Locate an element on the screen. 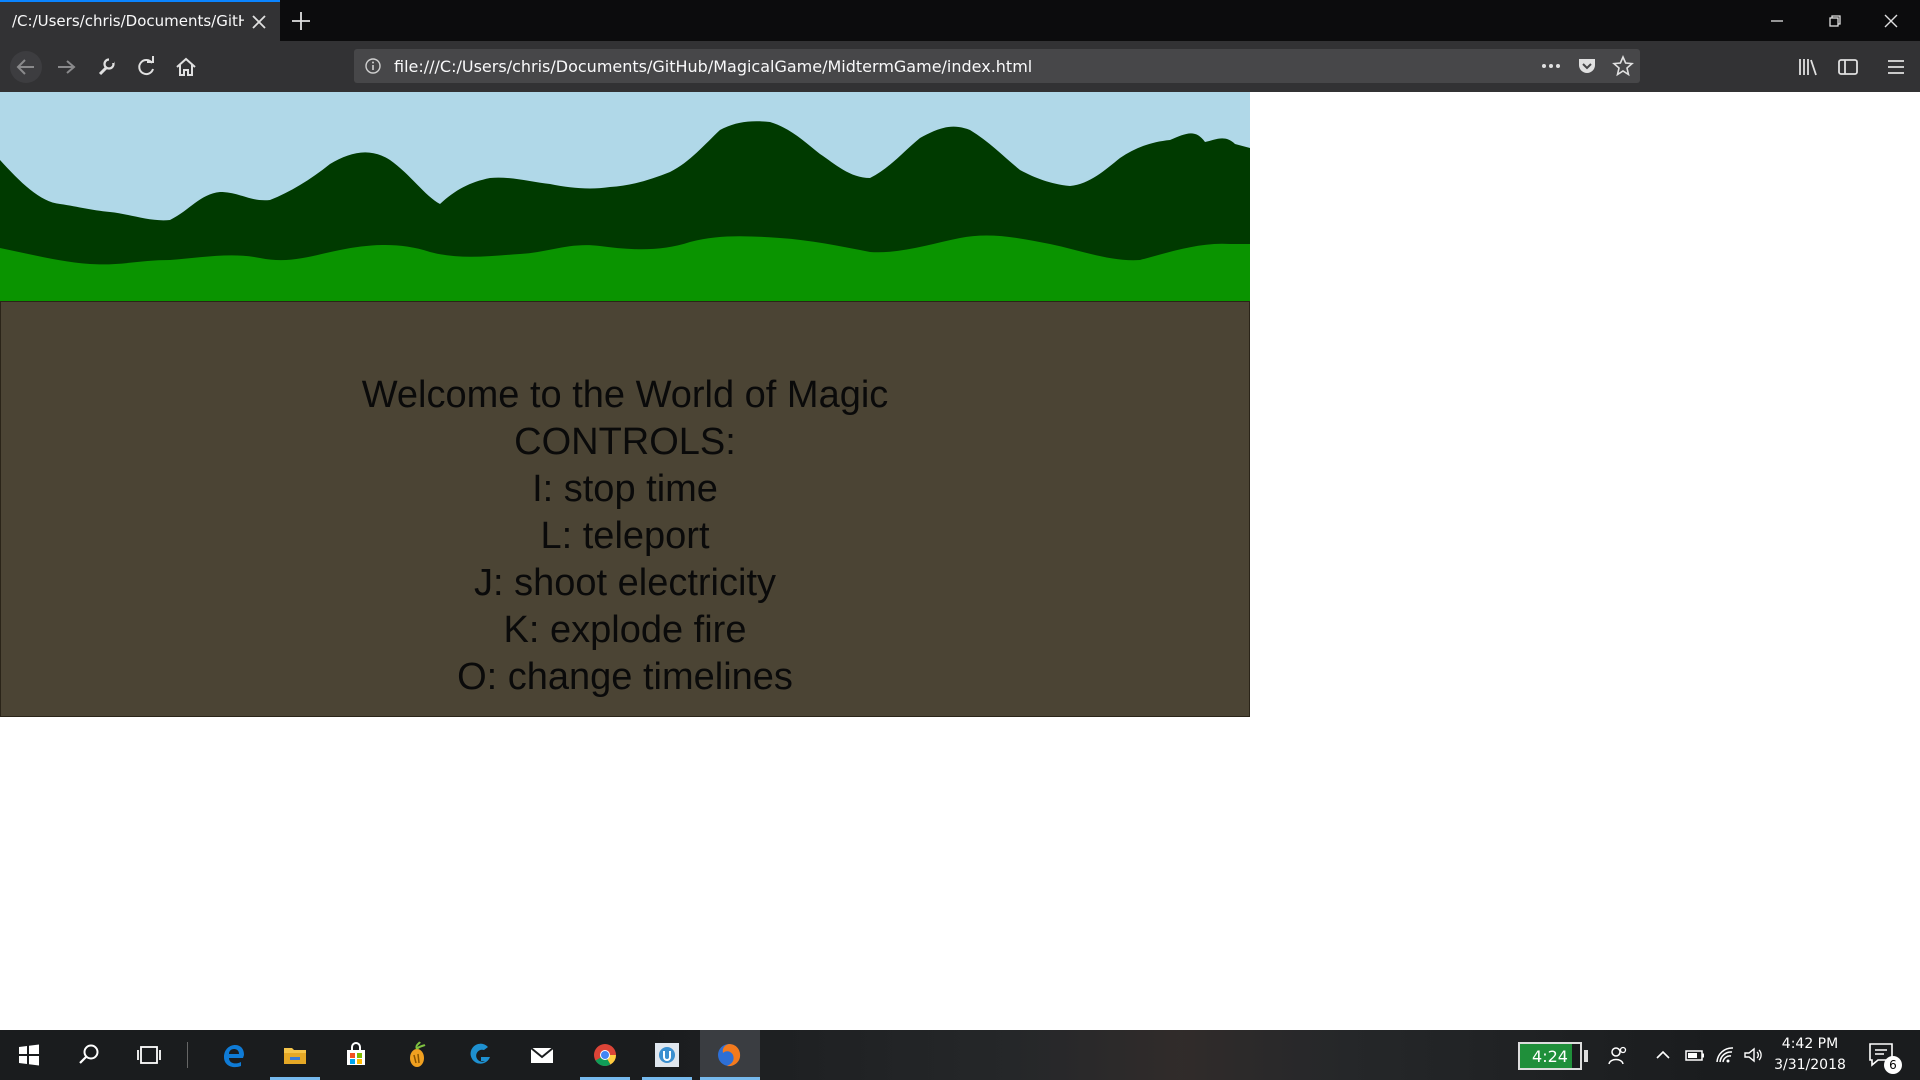 This screenshot has width=1920, height=1080. fl-studio-icon is located at coordinates (417, 1055).